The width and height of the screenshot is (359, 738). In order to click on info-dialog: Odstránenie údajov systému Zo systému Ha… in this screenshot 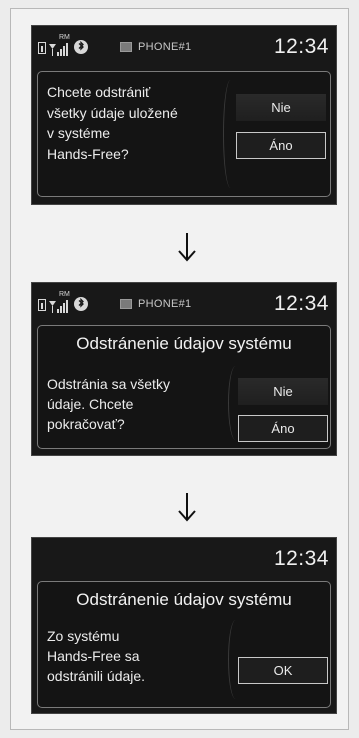, I will do `click(184, 644)`.